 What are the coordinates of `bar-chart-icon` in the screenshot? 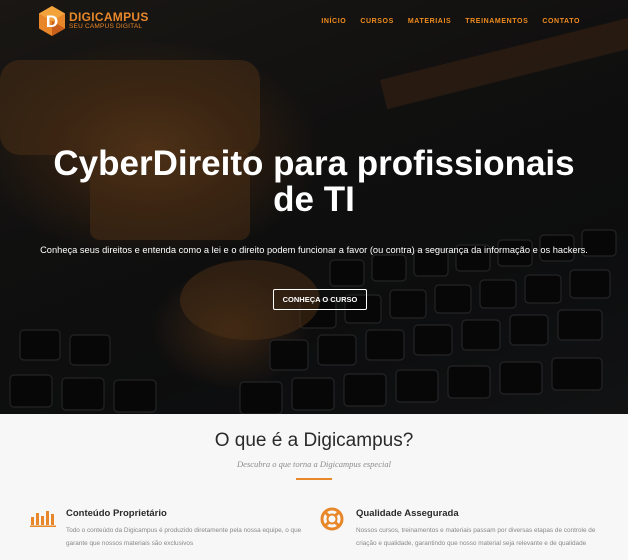 It's located at (43, 519).